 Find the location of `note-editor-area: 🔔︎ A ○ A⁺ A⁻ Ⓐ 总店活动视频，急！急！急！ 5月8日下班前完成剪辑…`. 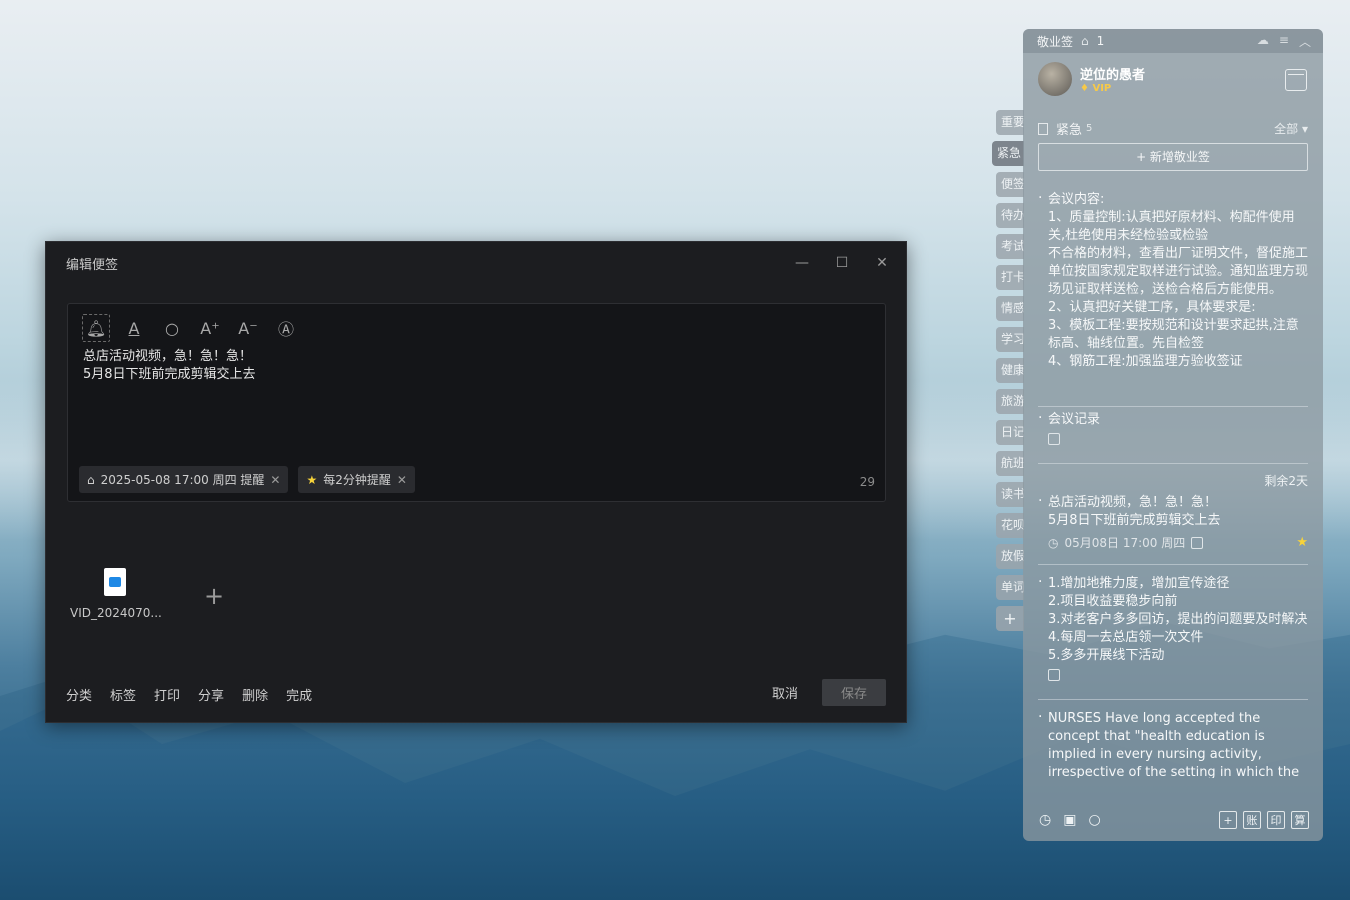

note-editor-area: 🔔︎ A ○ A⁺ A⁻ Ⓐ 总店活动视频，急！急！急！ 5月8日下班前完成剪辑… is located at coordinates (476, 402).